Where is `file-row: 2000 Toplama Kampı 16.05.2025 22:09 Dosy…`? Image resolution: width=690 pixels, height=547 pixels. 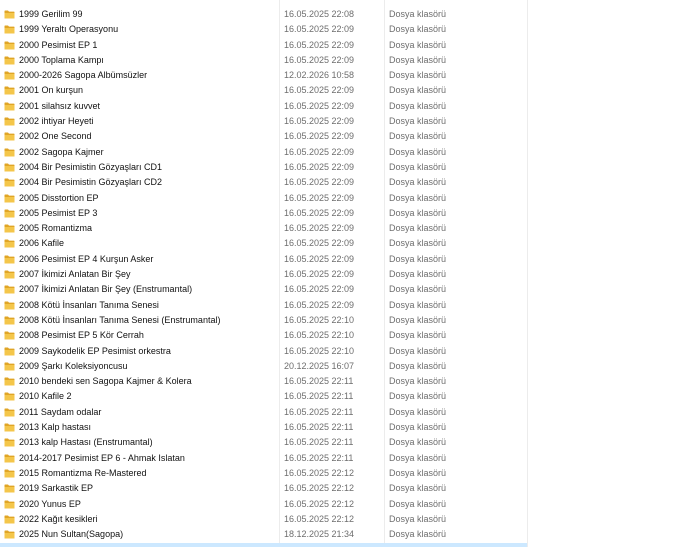
file-row: 2000 Toplama Kampı 16.05.2025 22:09 Dosy… is located at coordinates (345, 60).